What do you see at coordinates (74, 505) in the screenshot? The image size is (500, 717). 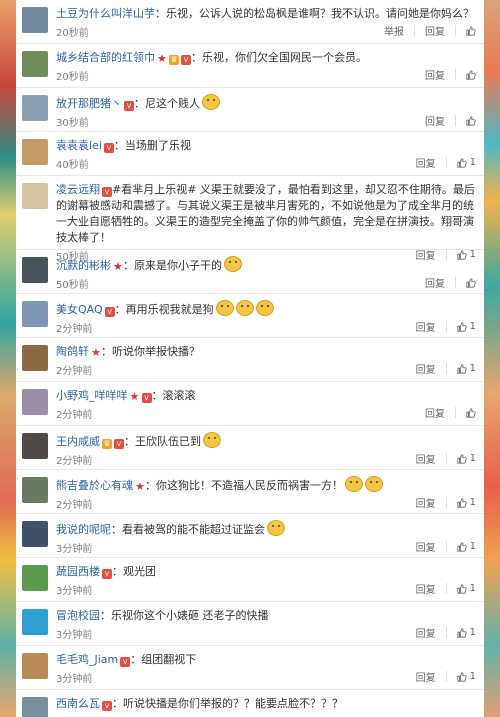 I see `timestamp: 2分钟前` at bounding box center [74, 505].